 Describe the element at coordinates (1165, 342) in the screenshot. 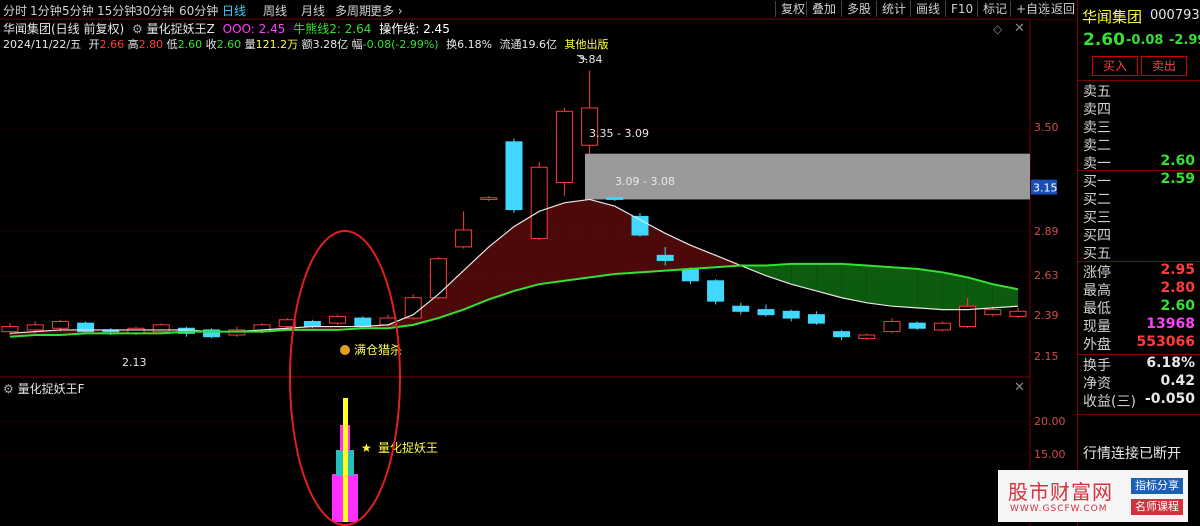

I see `row-value: 553066` at that location.